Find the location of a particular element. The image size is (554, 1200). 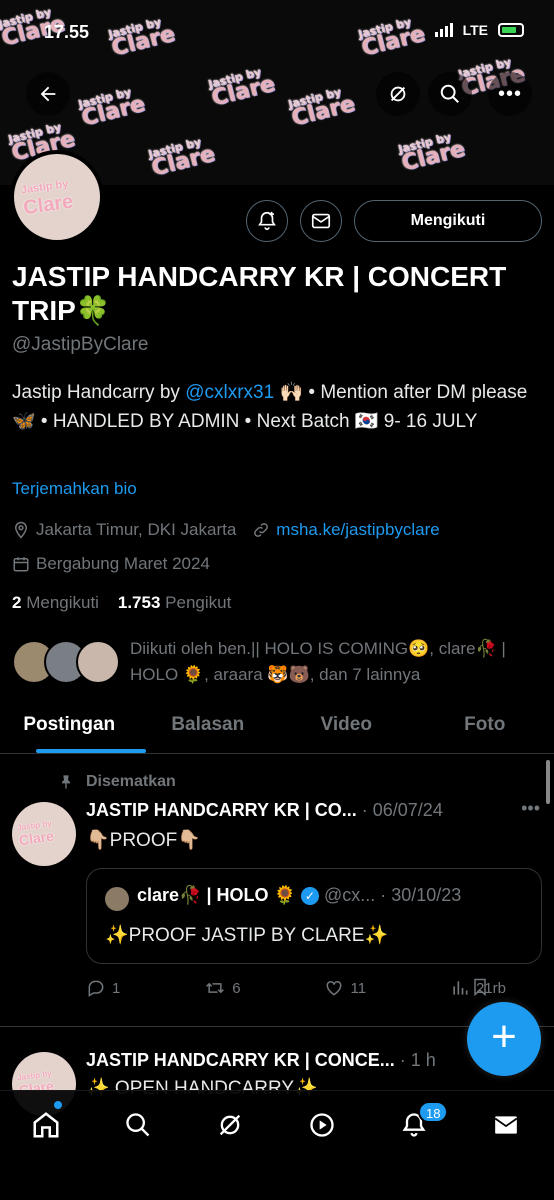

search-button is located at coordinates (450, 94).